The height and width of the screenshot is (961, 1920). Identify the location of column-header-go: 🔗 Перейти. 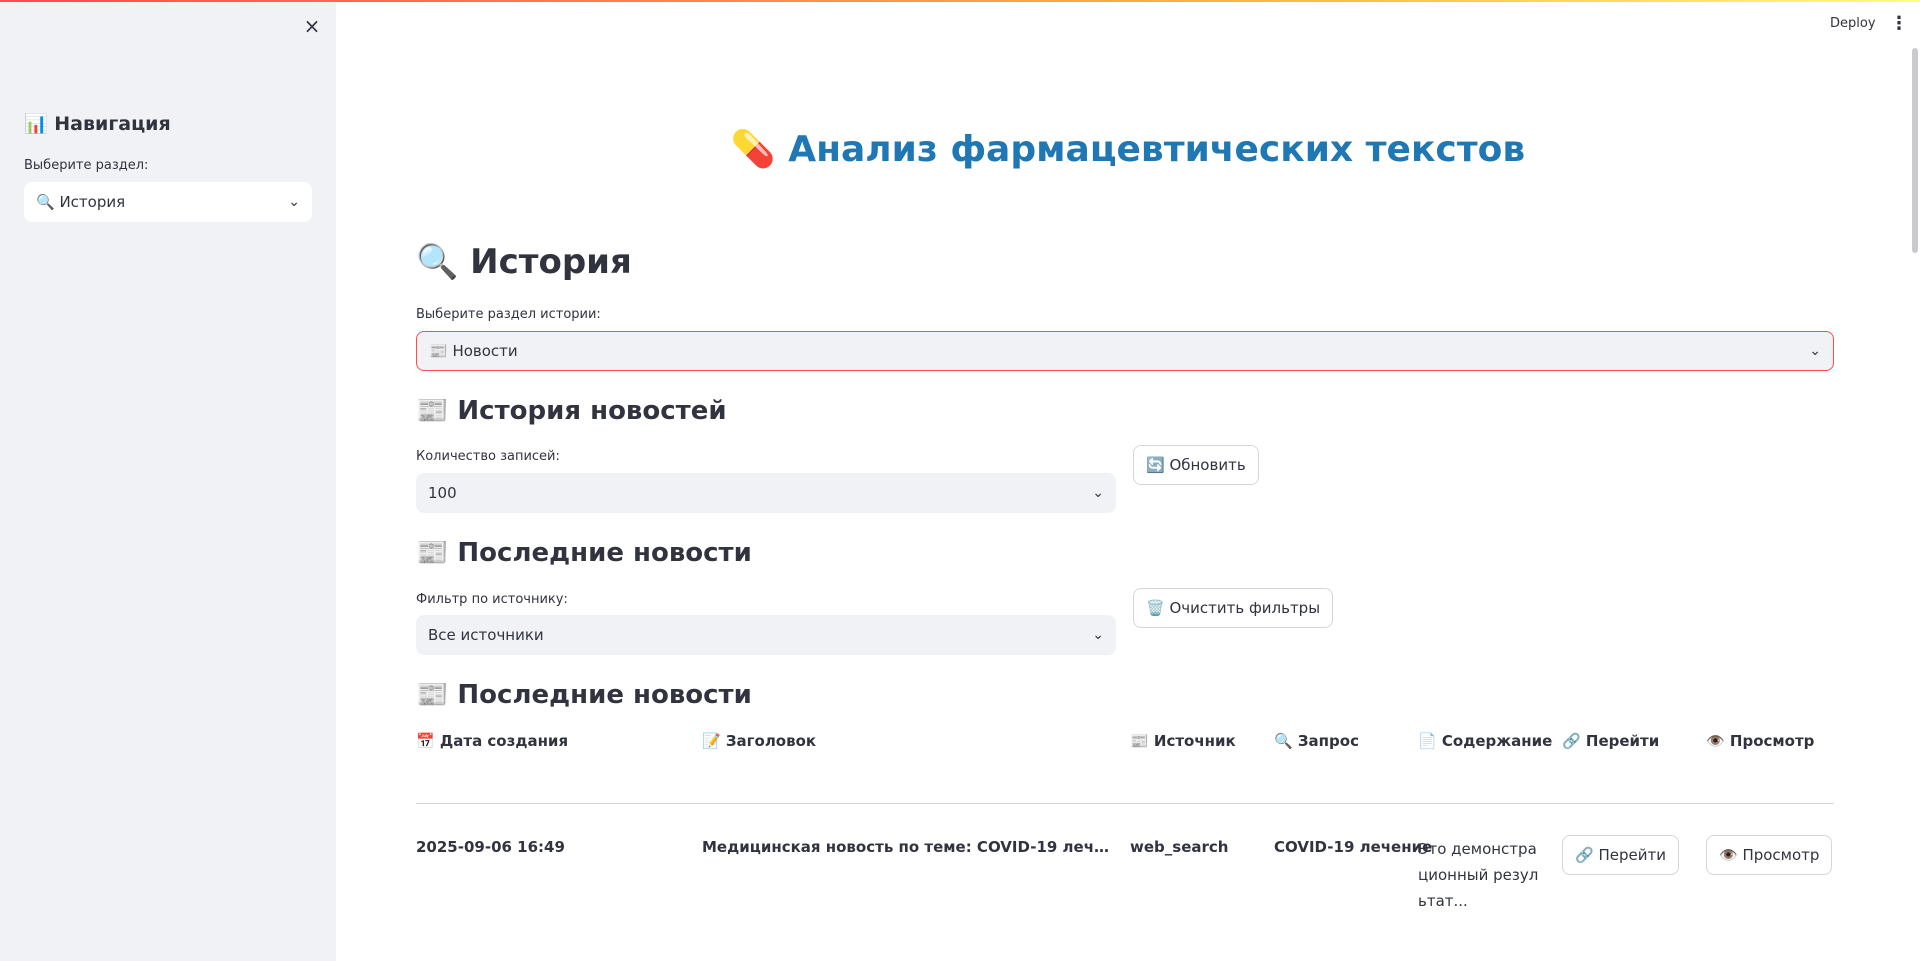
(1611, 741).